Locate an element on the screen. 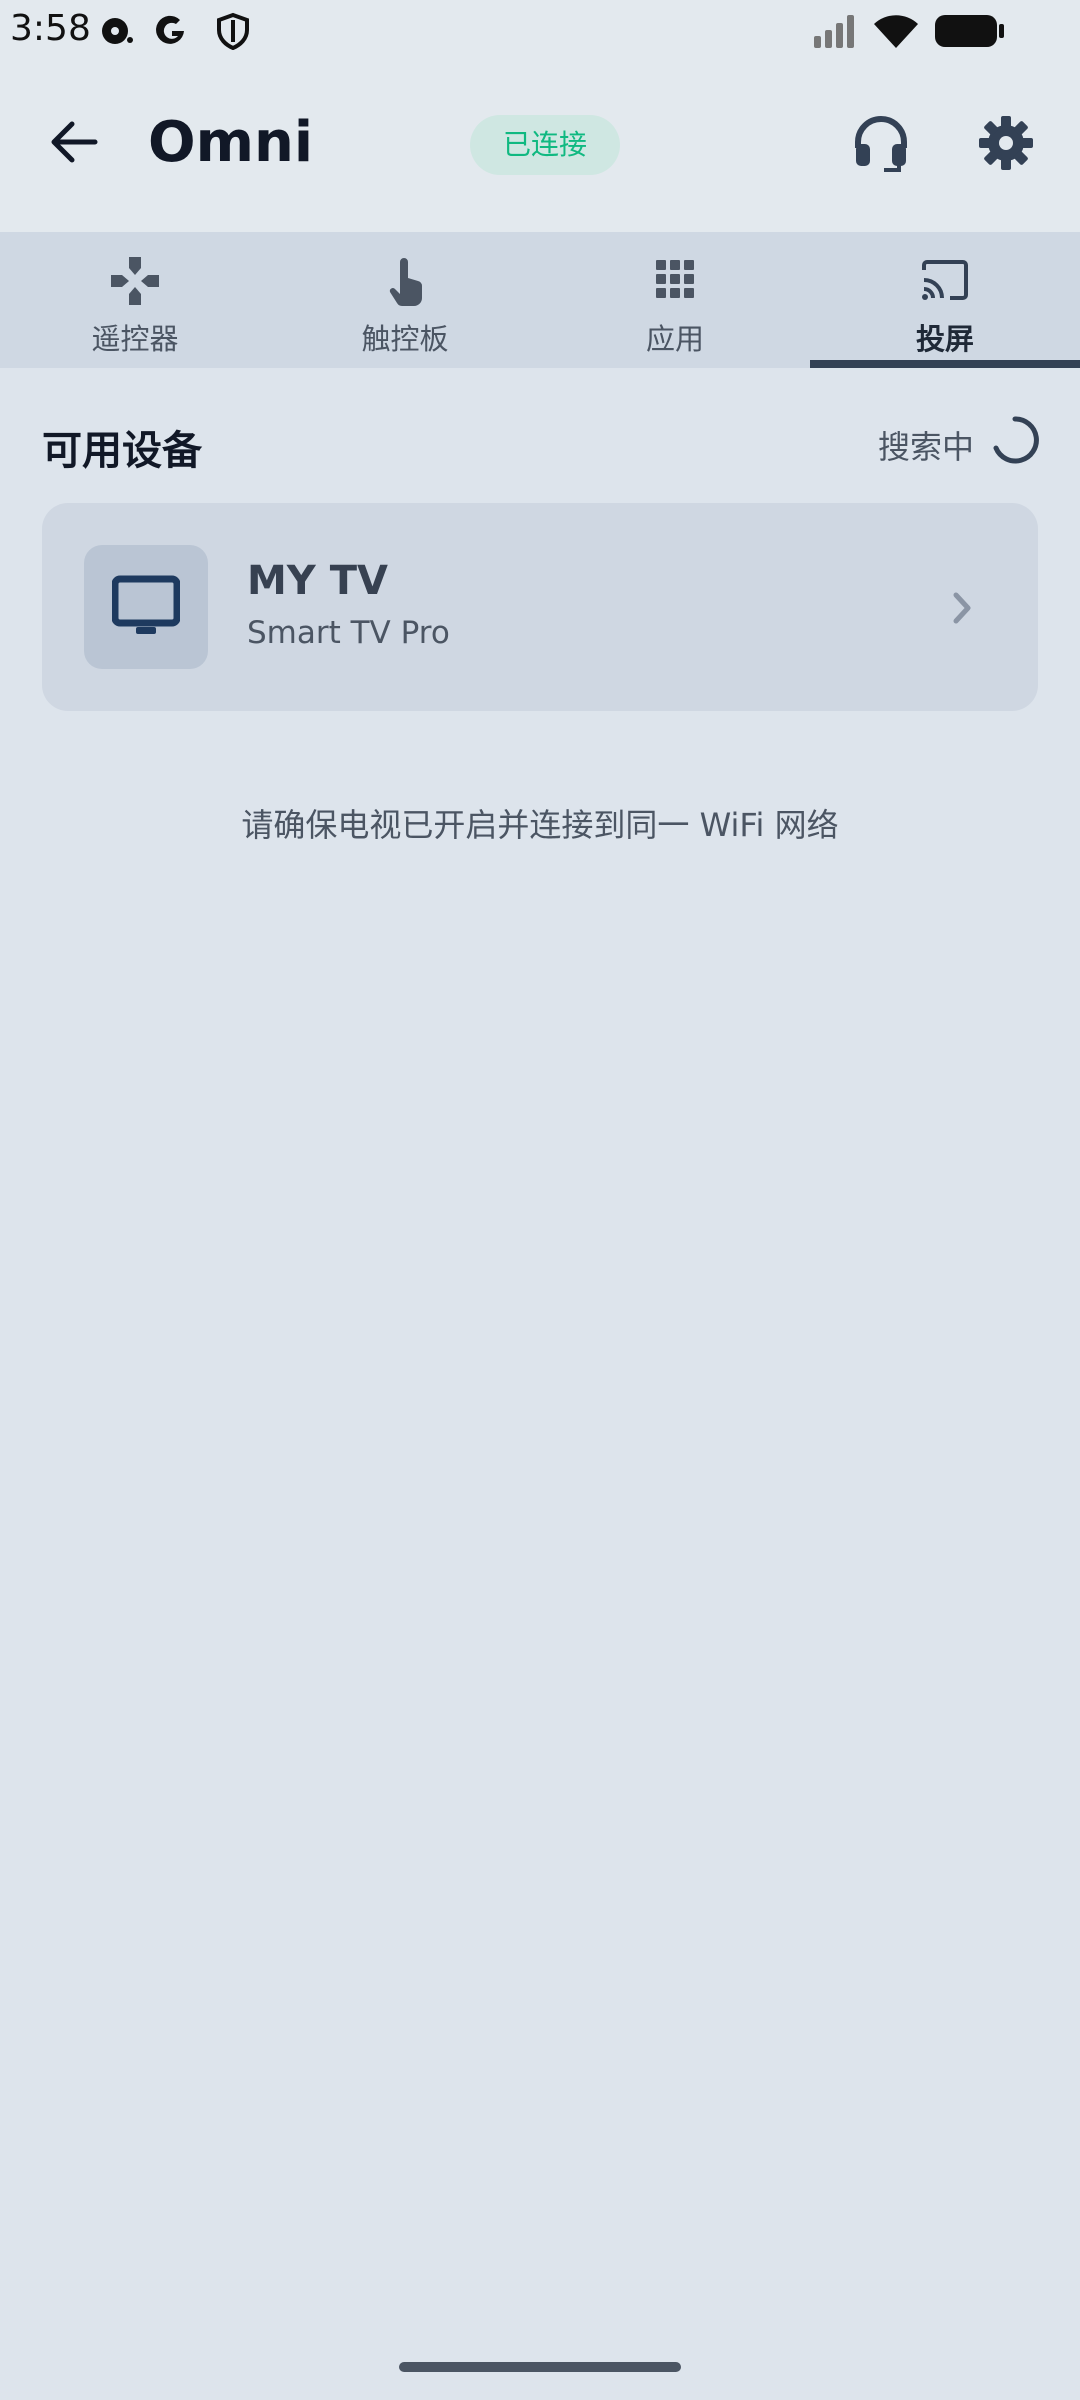 This screenshot has height=2400, width=1080. device-thumbnail is located at coordinates (146, 607).